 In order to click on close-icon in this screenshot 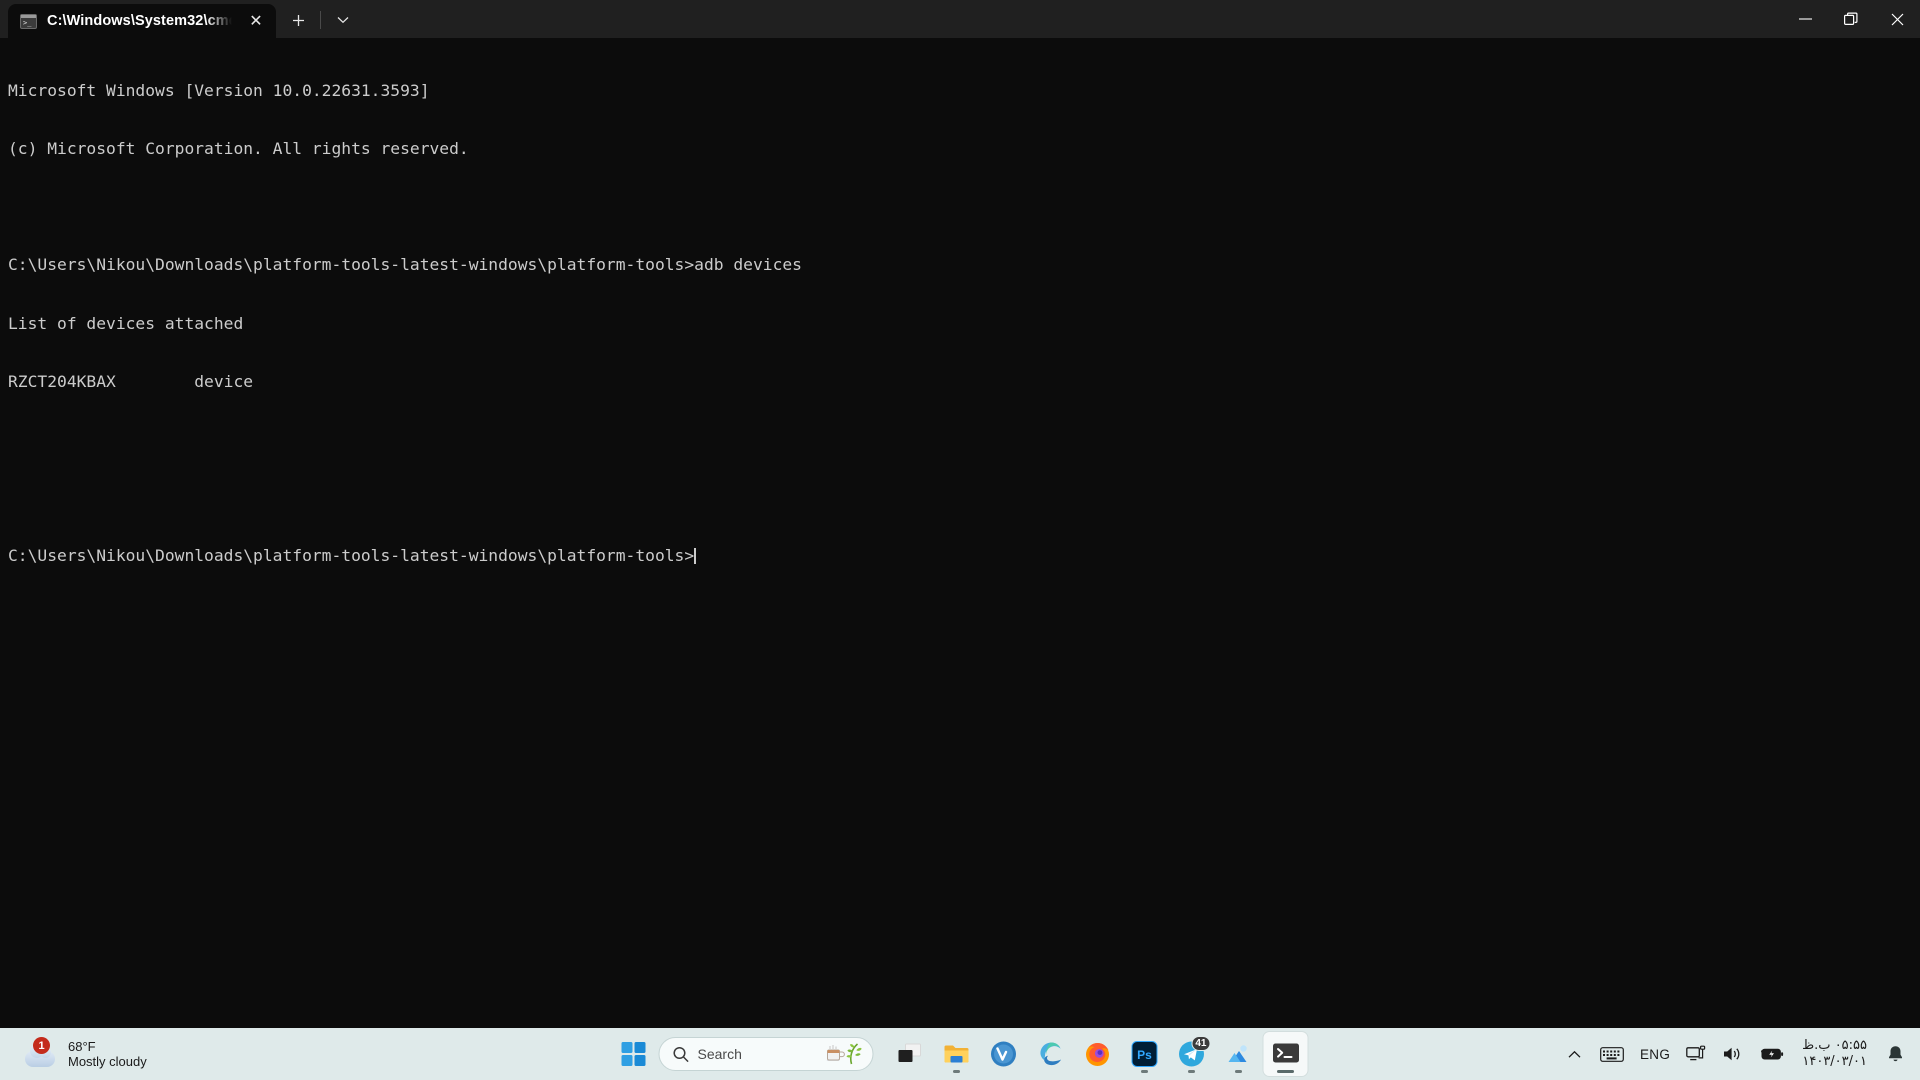, I will do `click(1897, 19)`.